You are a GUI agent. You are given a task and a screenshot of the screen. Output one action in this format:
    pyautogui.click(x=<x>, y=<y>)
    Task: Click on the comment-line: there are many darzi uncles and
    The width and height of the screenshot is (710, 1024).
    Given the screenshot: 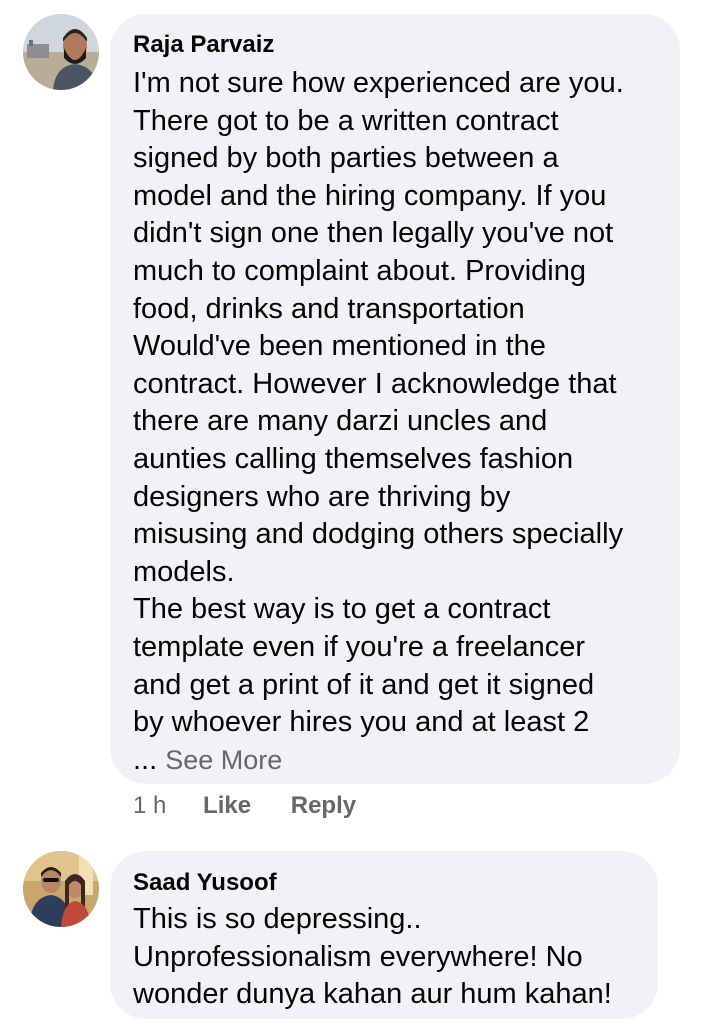 What is the action you would take?
    pyautogui.click(x=340, y=421)
    